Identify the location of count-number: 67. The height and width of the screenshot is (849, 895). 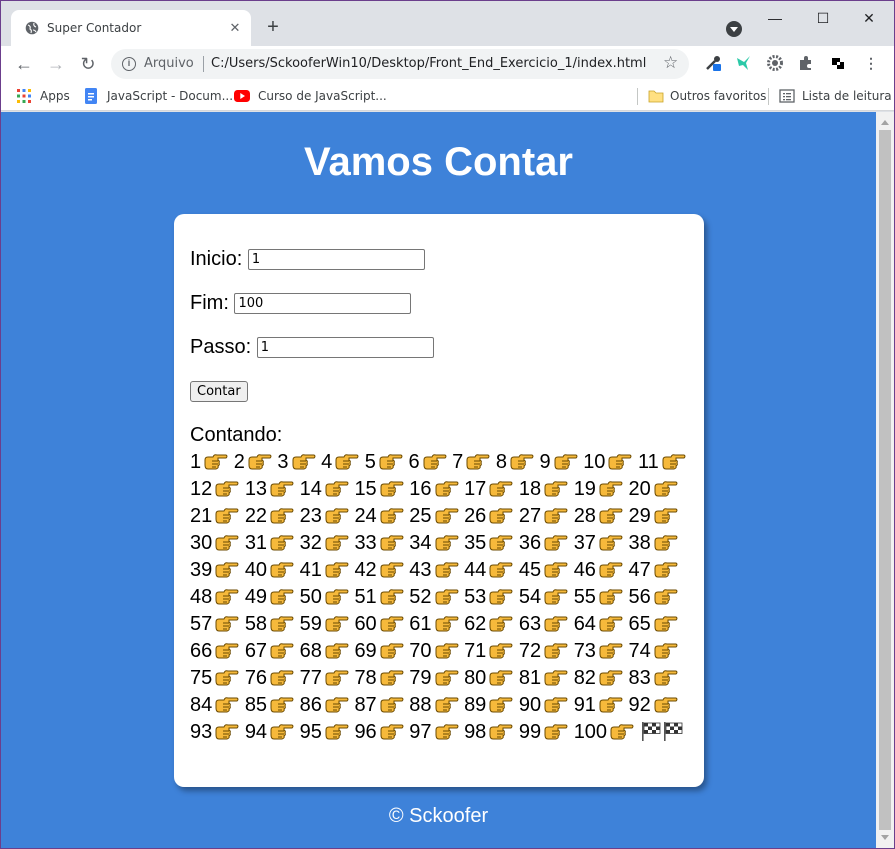
(256, 651).